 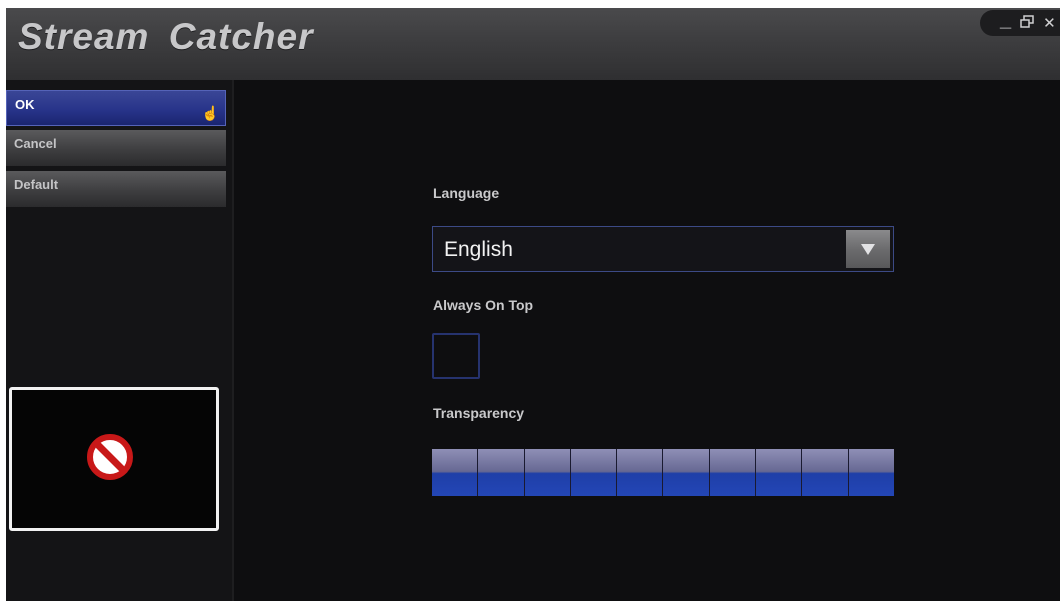 I want to click on language-select: English, so click(x=663, y=249).